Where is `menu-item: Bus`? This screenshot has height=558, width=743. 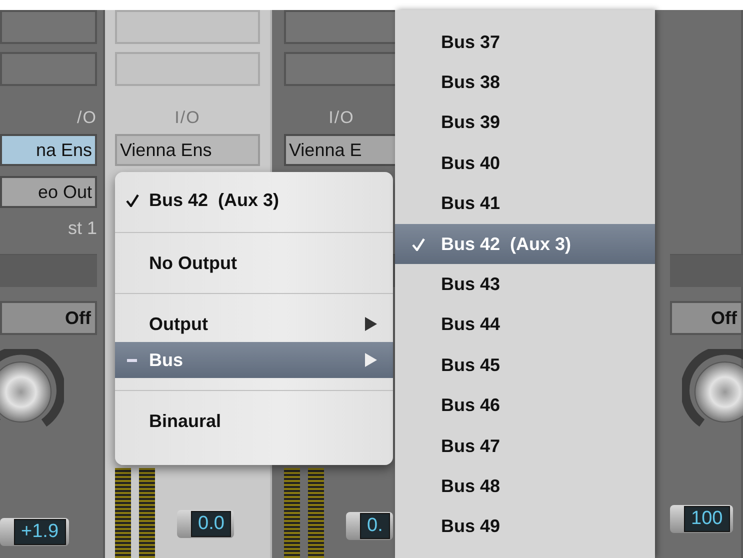
menu-item: Bus is located at coordinates (254, 360).